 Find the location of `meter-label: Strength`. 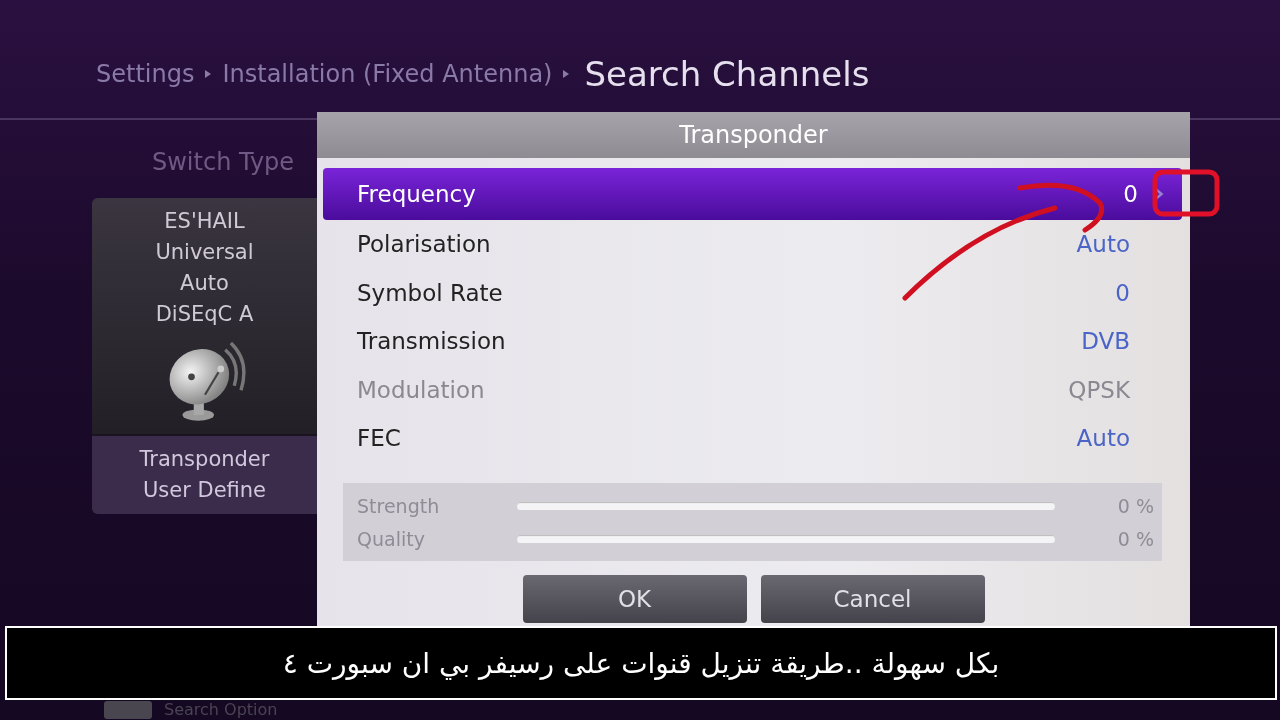

meter-label: Strength is located at coordinates (399, 506).